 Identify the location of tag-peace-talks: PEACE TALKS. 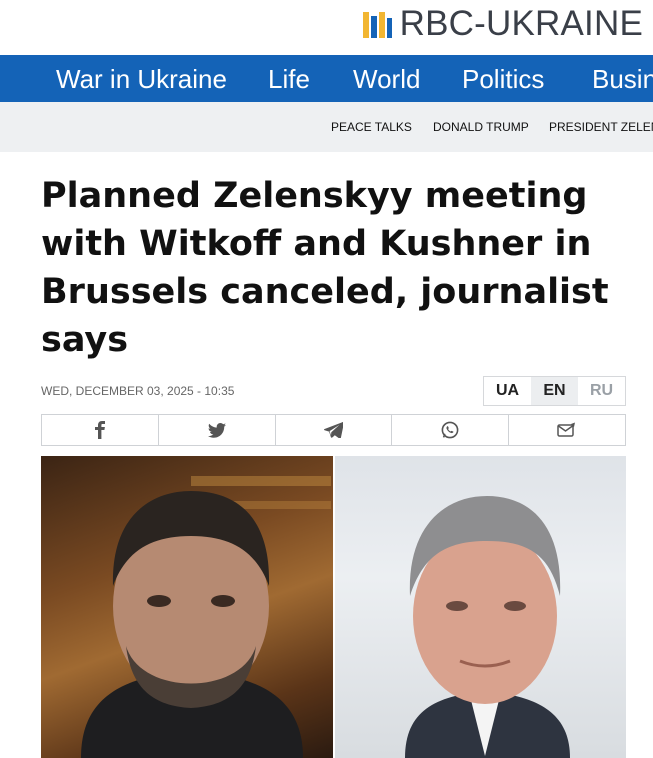
(371, 127).